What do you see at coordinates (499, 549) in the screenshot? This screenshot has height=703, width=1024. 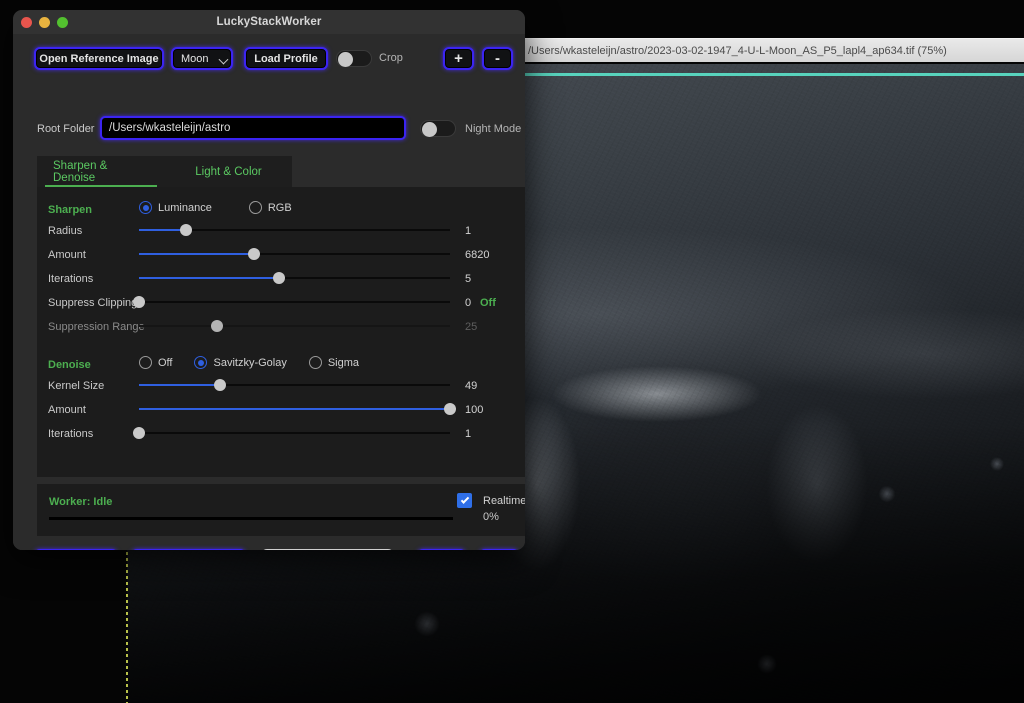 I see `exit-button: Exit` at bounding box center [499, 549].